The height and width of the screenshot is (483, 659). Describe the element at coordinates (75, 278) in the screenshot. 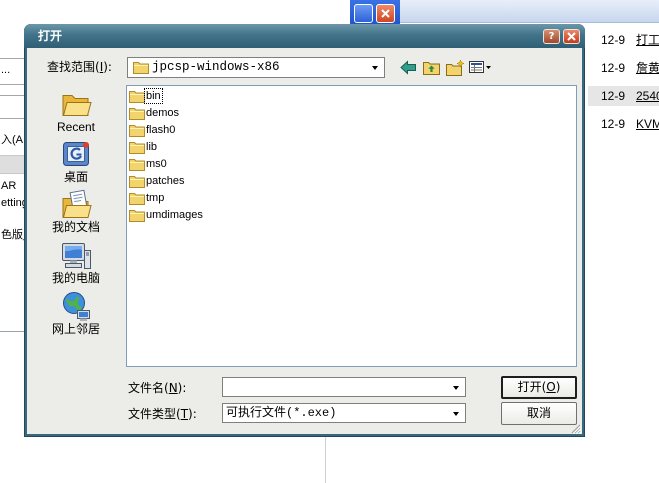

I see `places-label: 我的电脑` at that location.